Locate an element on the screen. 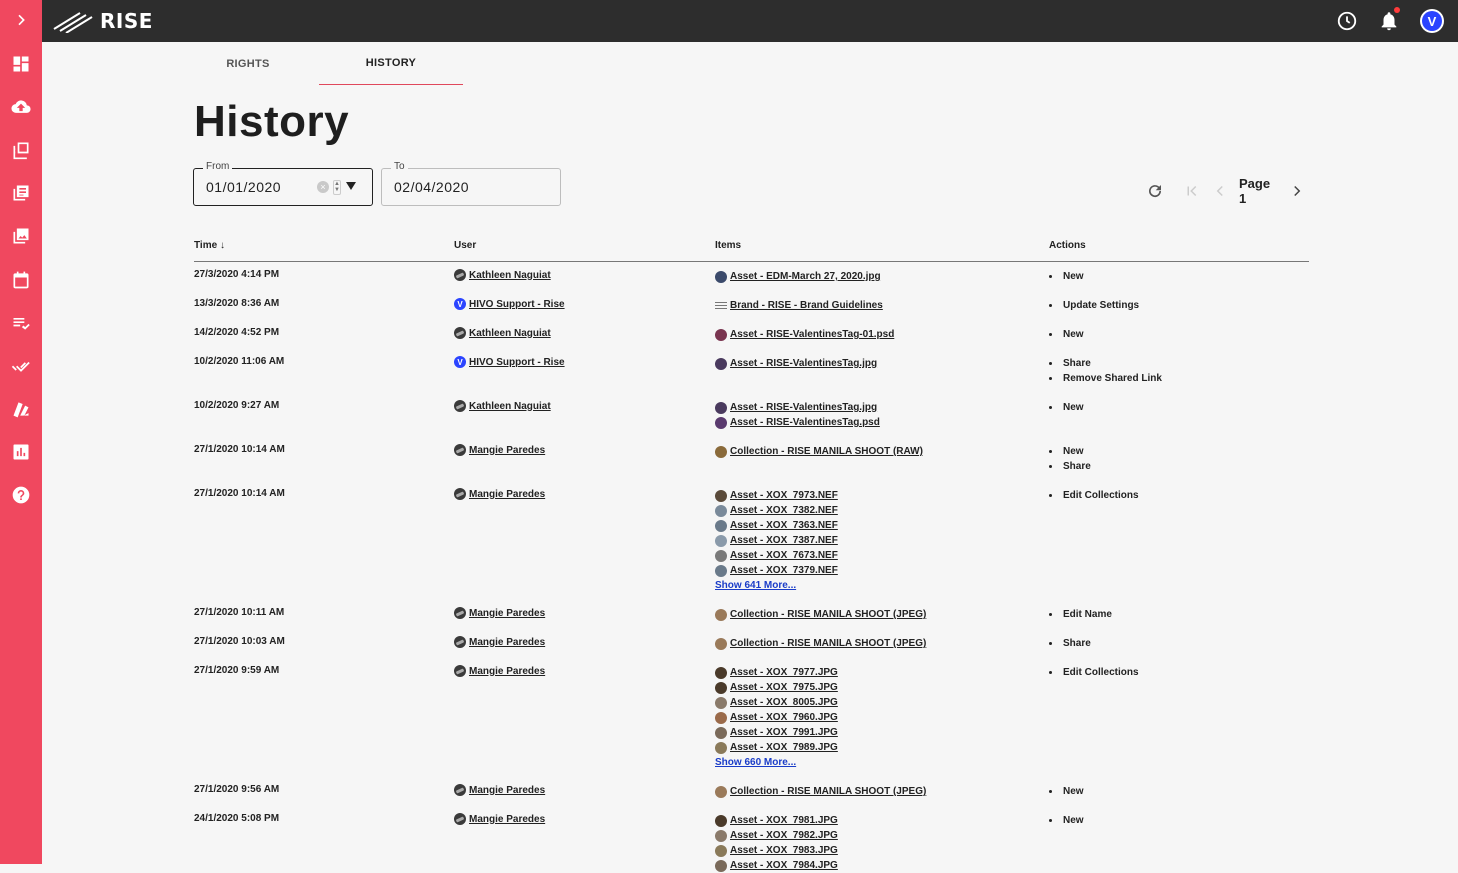 The width and height of the screenshot is (1458, 873). item-link: Asset - XOX_7984.JPG is located at coordinates (784, 865).